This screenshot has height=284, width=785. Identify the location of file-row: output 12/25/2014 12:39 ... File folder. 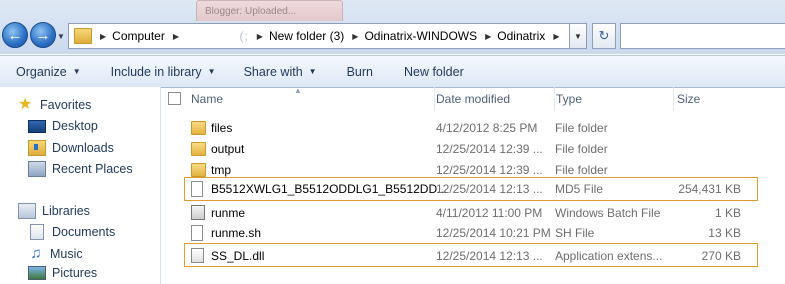
(473, 148).